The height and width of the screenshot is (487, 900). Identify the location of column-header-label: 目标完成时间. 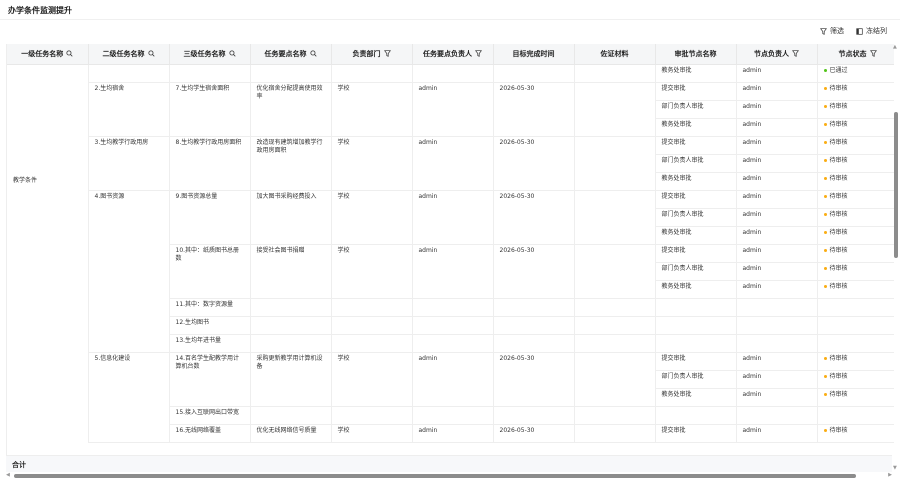
(533, 53).